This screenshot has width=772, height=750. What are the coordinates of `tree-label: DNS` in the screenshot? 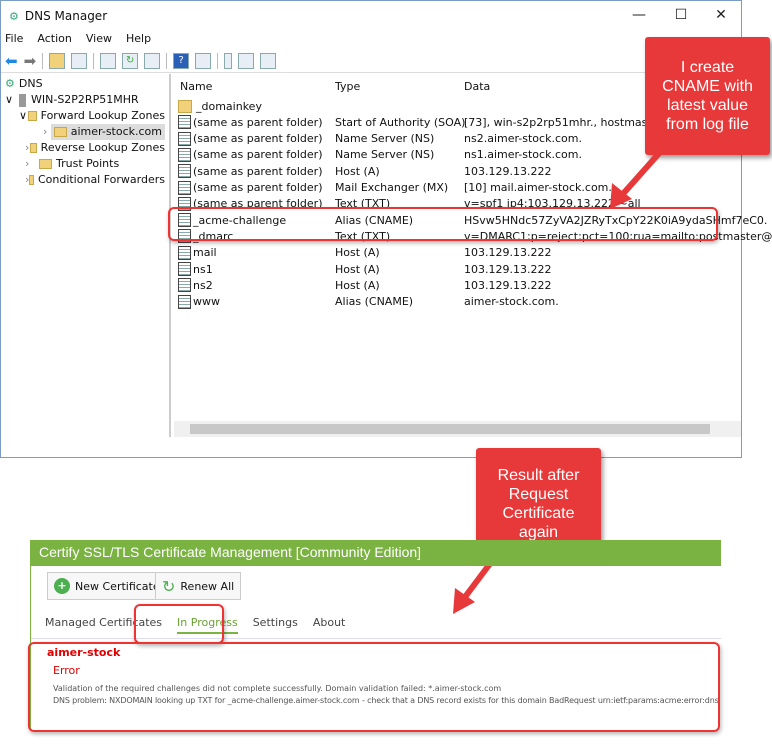 It's located at (30, 83).